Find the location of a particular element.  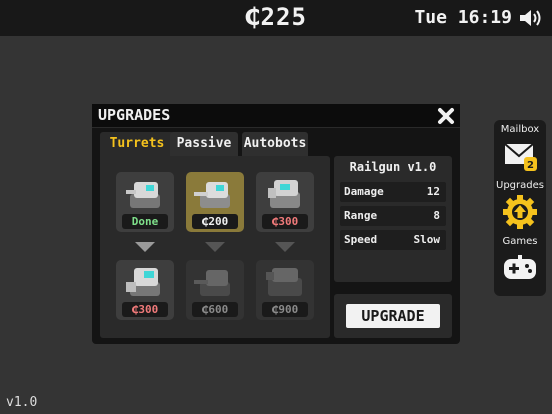

turret-price: Done is located at coordinates (145, 221).